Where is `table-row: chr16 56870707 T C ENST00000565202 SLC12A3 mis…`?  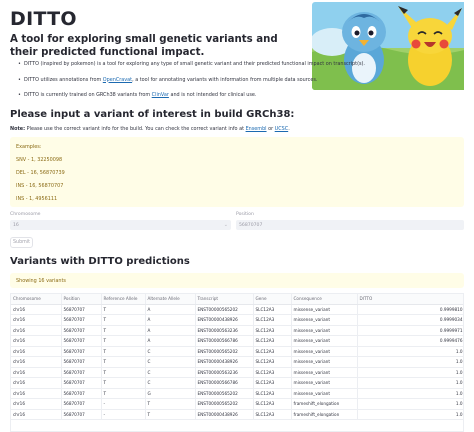 table-row: chr16 56870707 T C ENST00000565202 SLC12A3 mis… is located at coordinates (237, 351).